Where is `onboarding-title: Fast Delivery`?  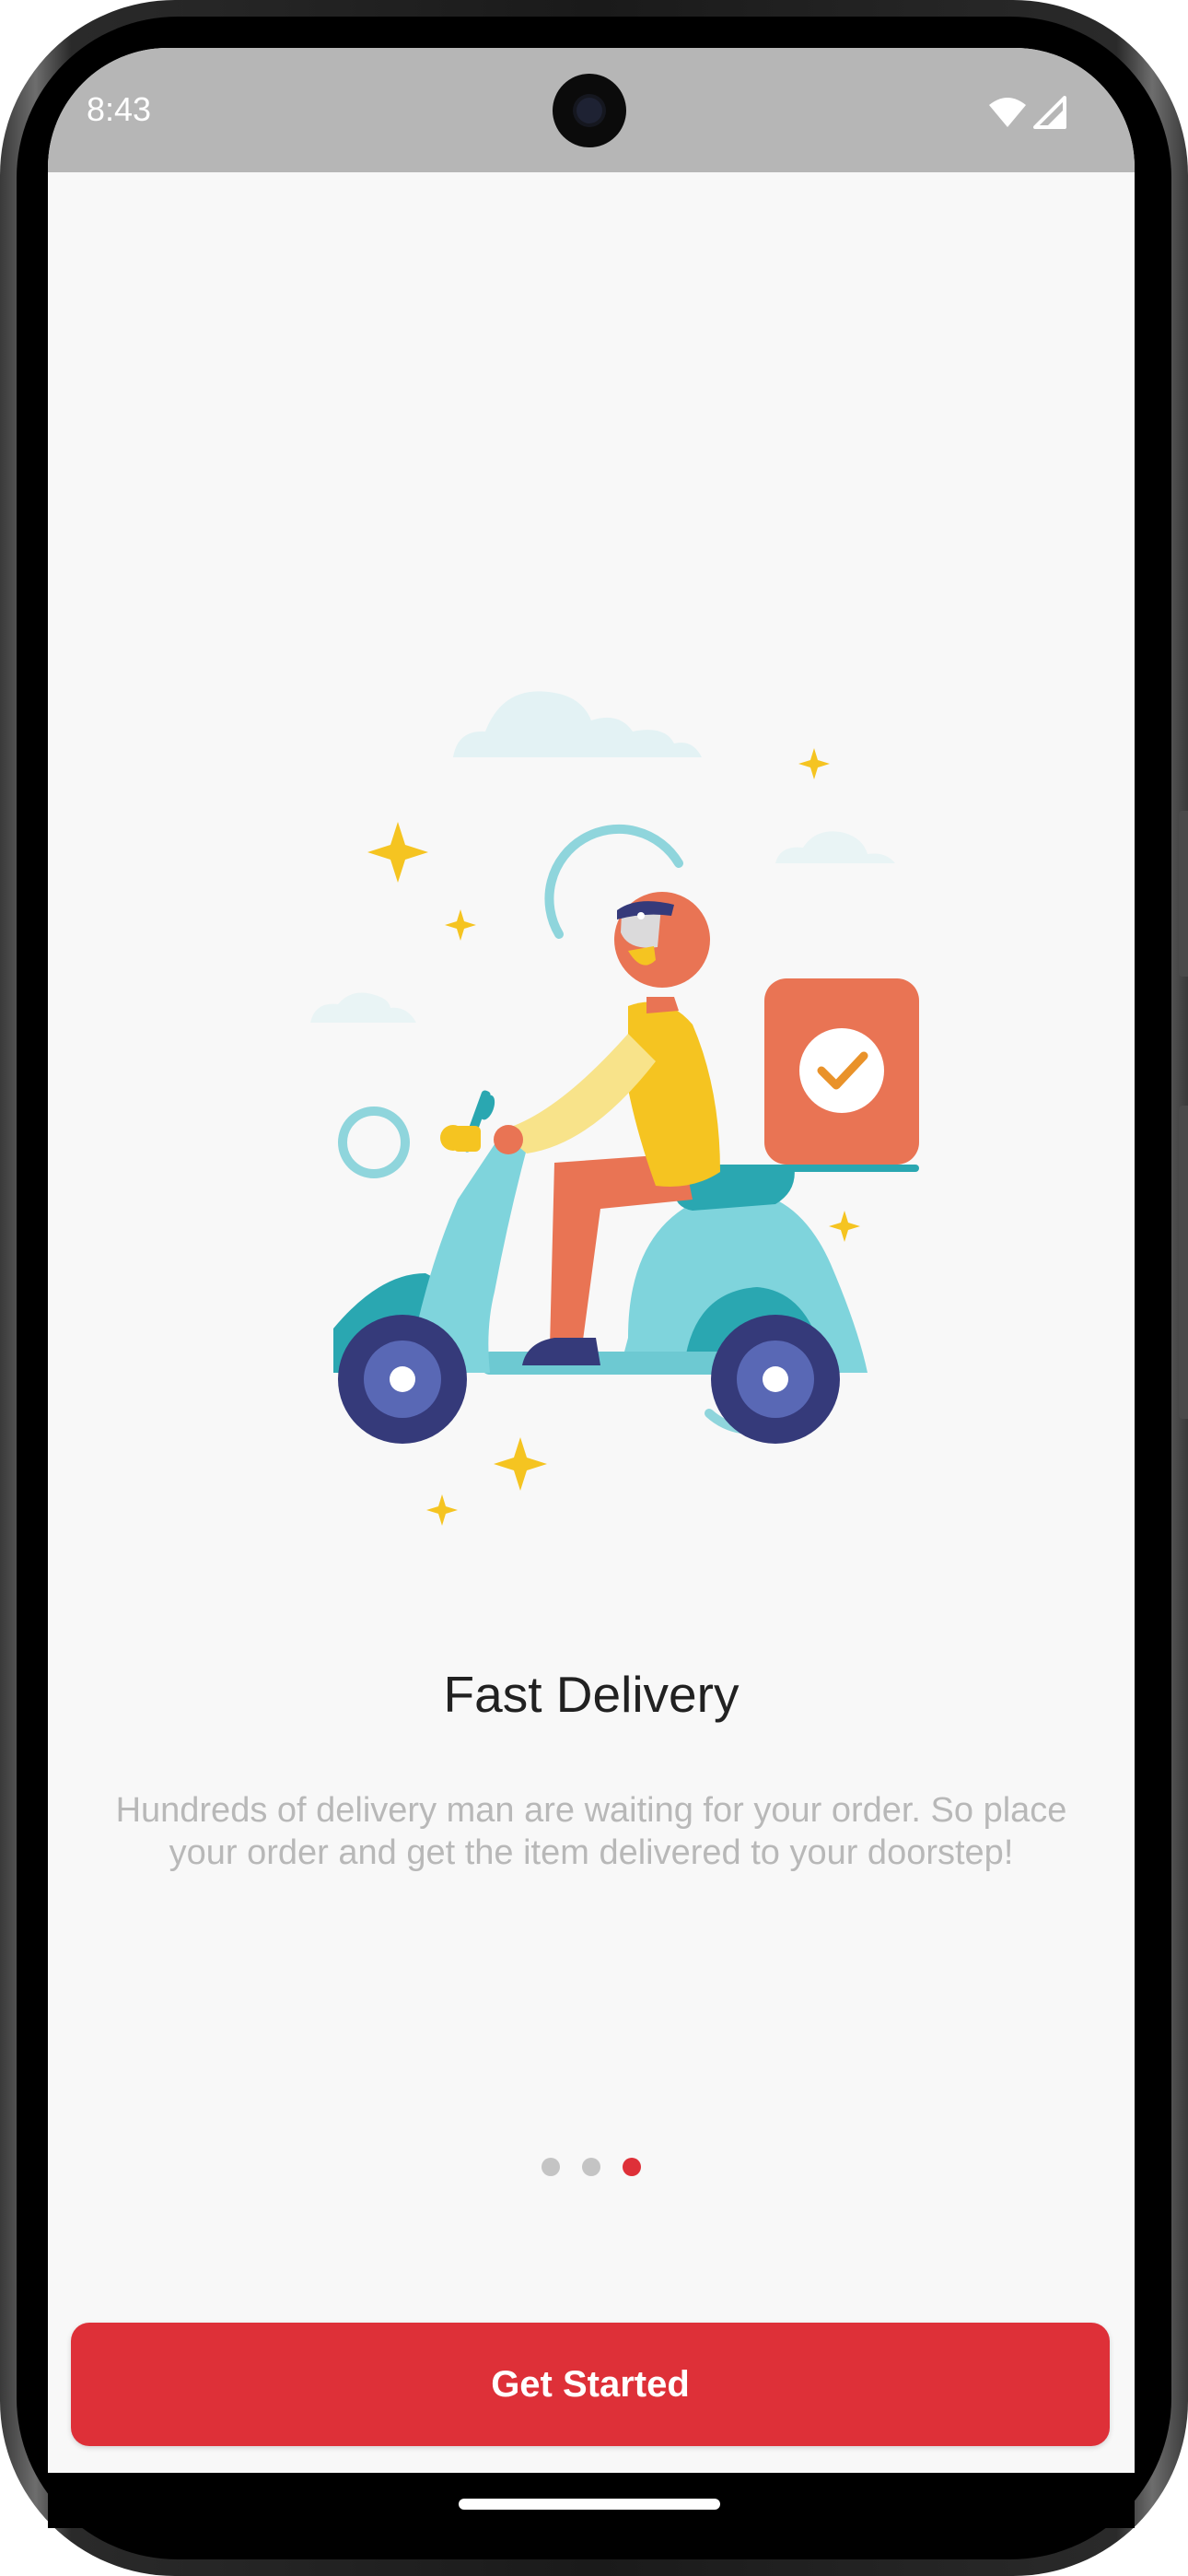
onboarding-title: Fast Delivery is located at coordinates (591, 1694).